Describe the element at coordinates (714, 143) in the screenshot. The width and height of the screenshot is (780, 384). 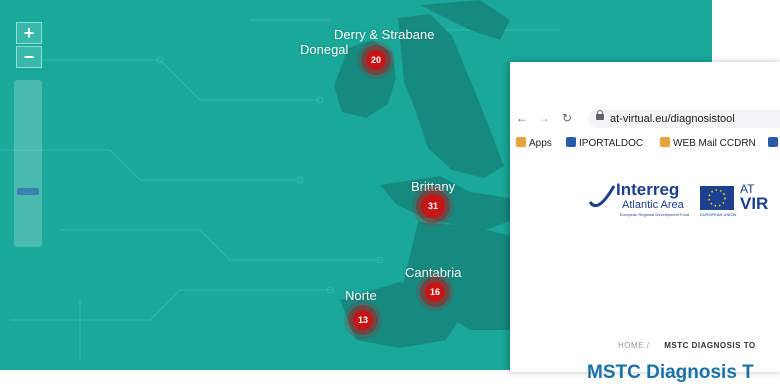
I see `bookmark-label: WEB Mail CCDRN` at that location.